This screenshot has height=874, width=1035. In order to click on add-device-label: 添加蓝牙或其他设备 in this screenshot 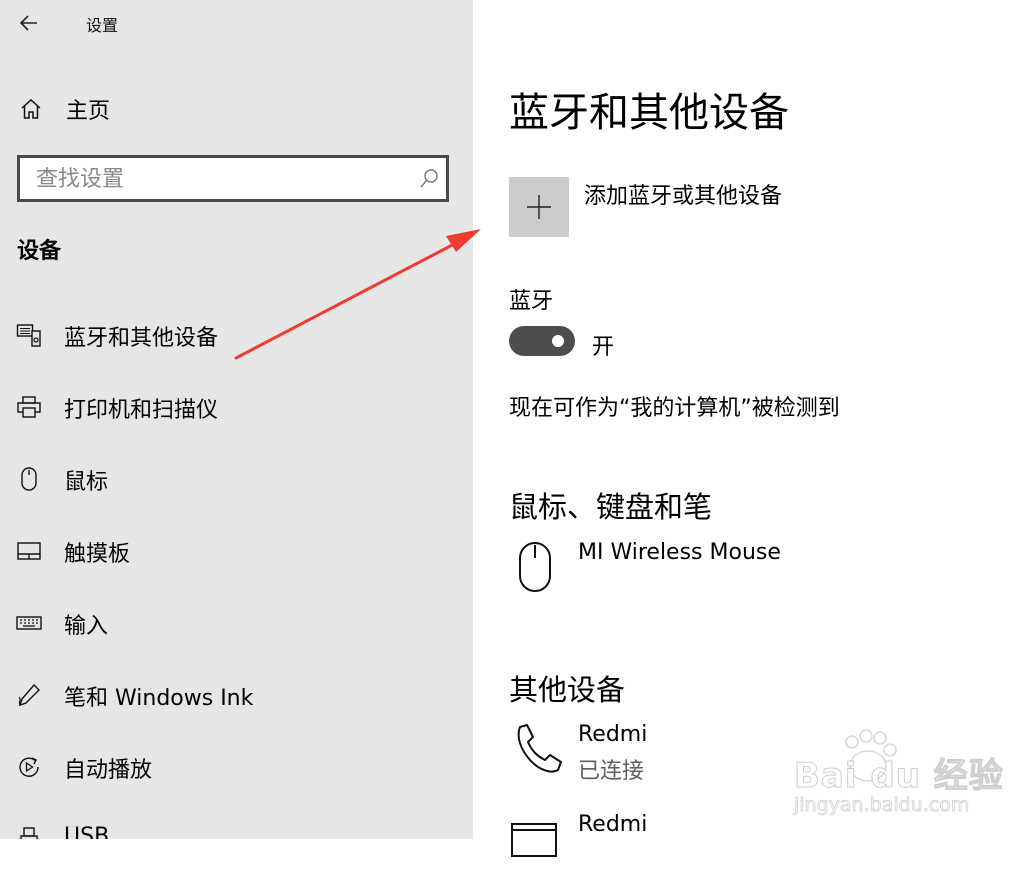, I will do `click(683, 194)`.